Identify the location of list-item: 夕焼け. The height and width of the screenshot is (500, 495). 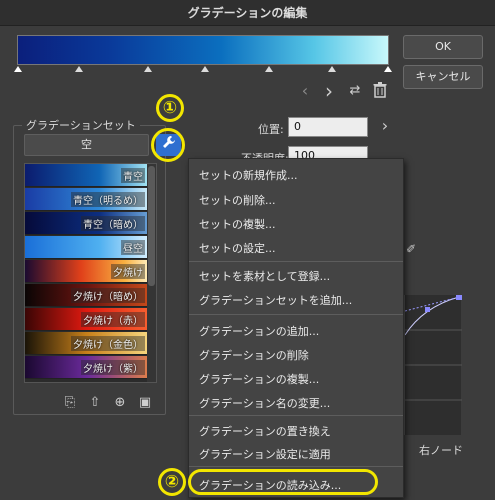
(87, 271).